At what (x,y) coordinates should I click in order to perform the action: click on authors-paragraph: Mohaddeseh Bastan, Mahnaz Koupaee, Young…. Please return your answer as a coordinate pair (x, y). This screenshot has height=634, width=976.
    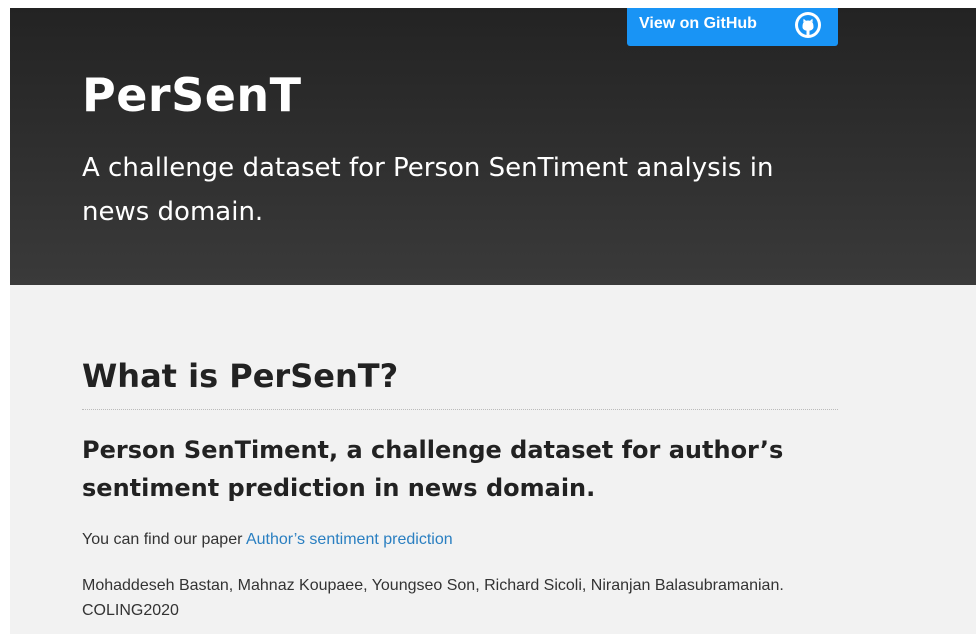
    Looking at the image, I should click on (433, 598).